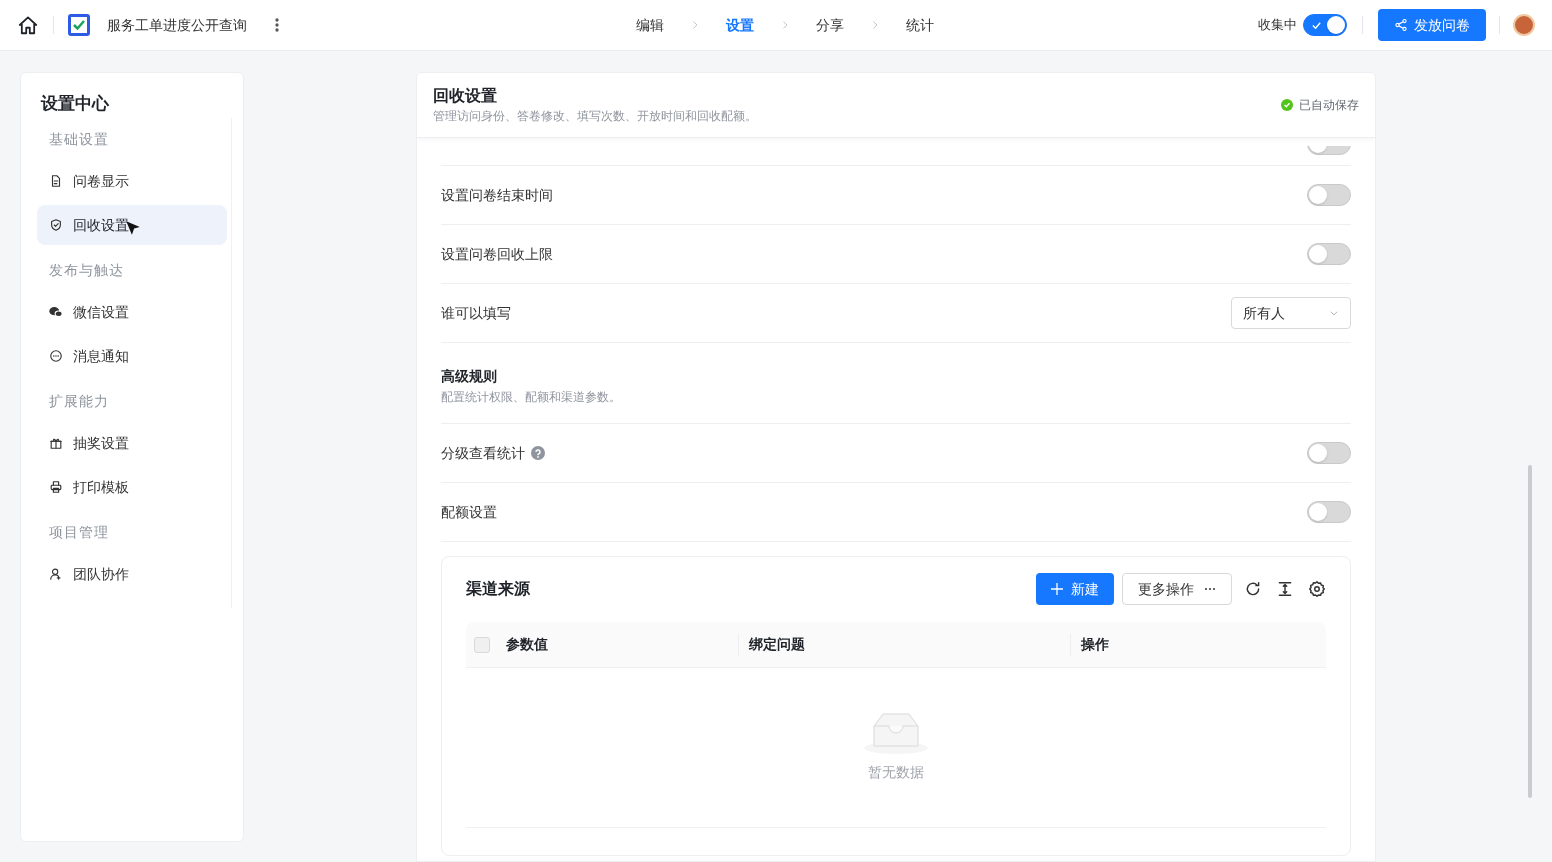 Image resolution: width=1552 pixels, height=862 pixels. What do you see at coordinates (28, 25) in the screenshot?
I see `home-icon` at bounding box center [28, 25].